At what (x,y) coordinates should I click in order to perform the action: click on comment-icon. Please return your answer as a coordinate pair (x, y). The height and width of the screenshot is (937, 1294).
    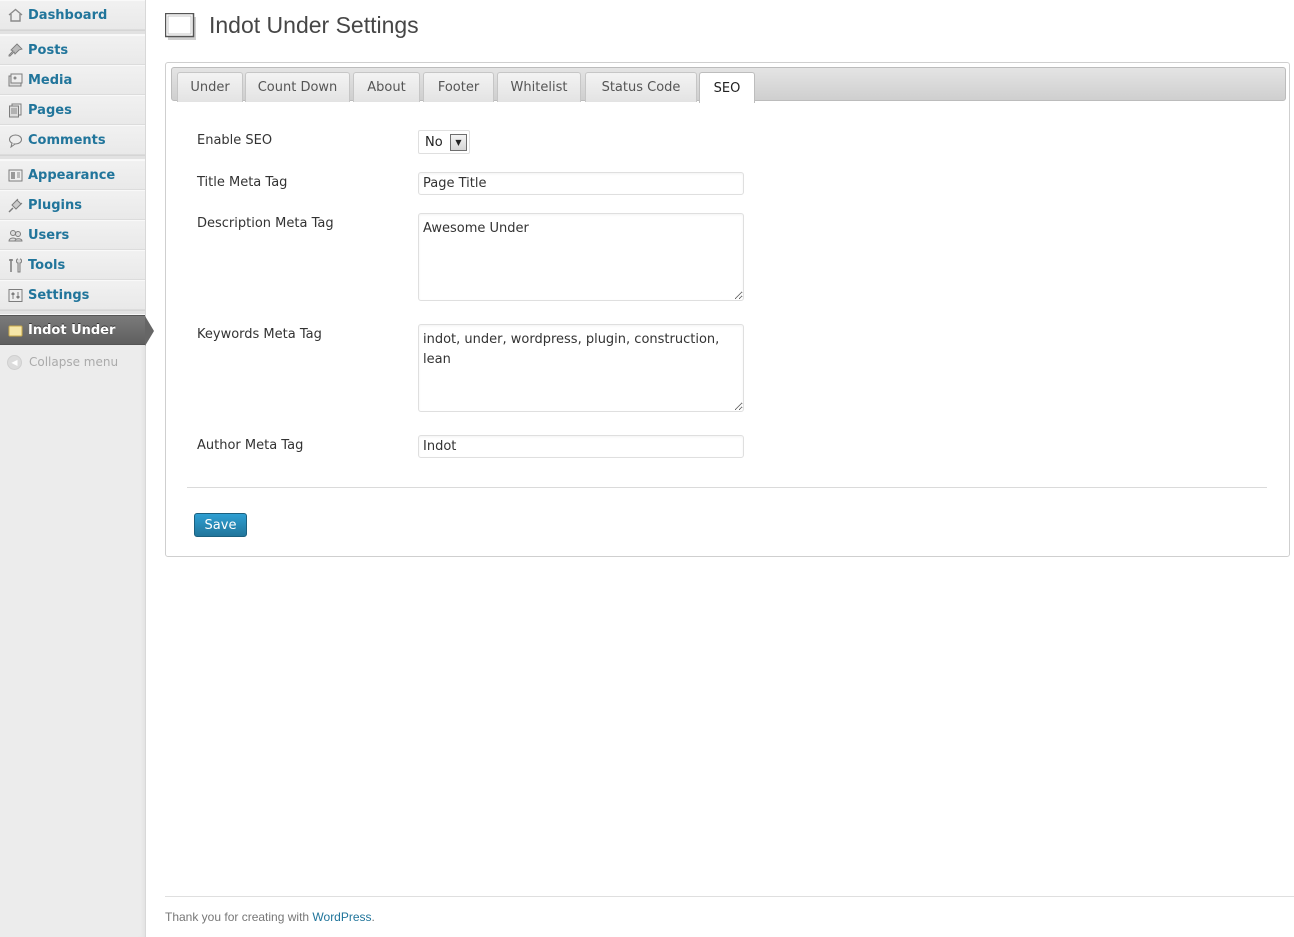
    Looking at the image, I should click on (15, 140).